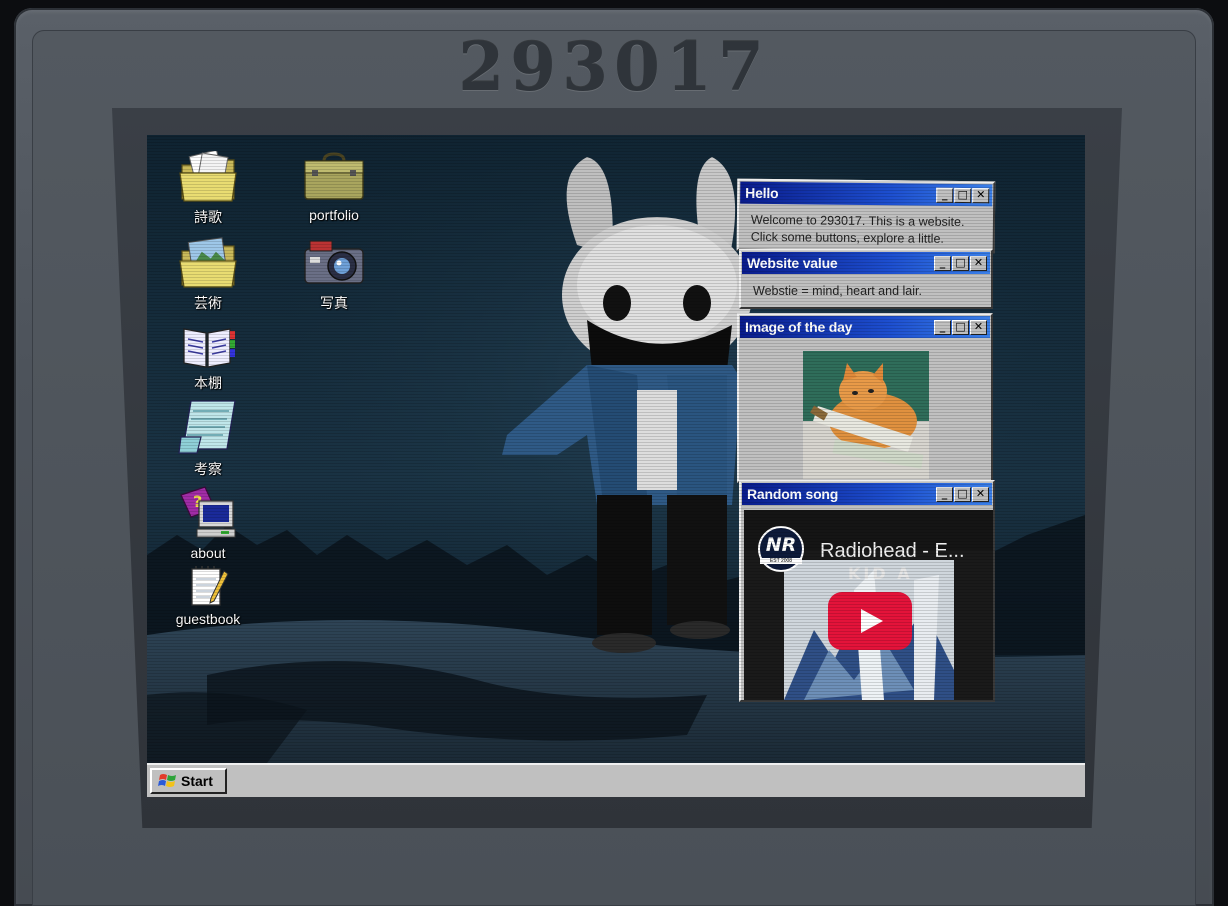  I want to click on album-title-text: KID A, so click(880, 573).